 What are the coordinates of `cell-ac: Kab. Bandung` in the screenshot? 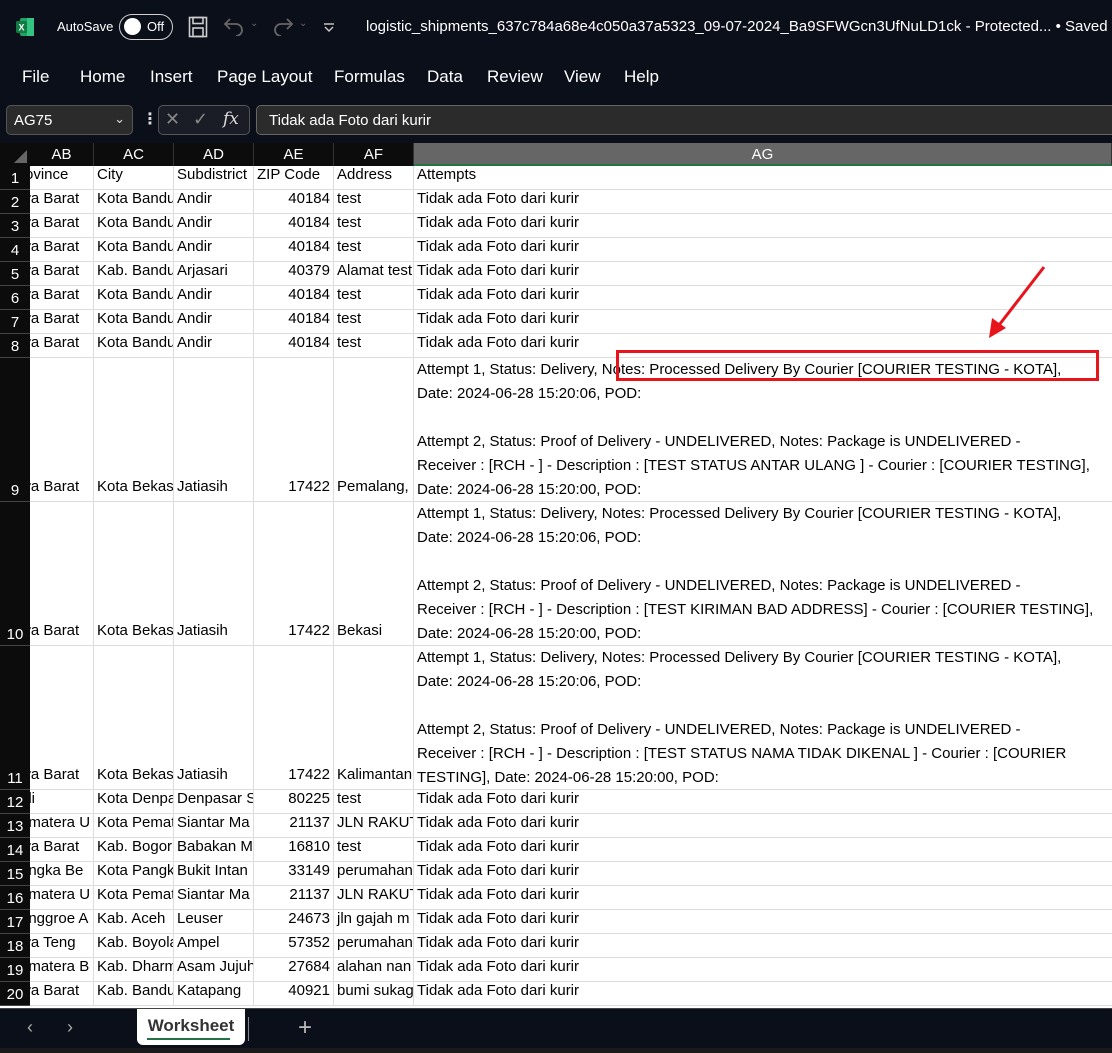 It's located at (134, 994).